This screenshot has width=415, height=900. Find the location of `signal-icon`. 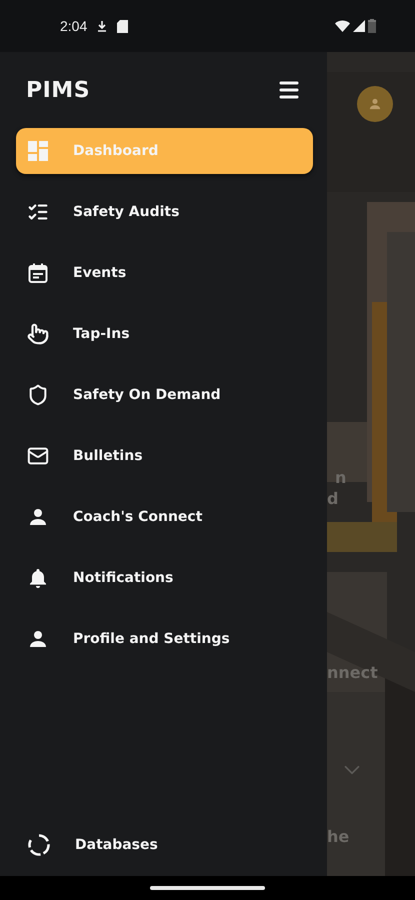

signal-icon is located at coordinates (359, 26).